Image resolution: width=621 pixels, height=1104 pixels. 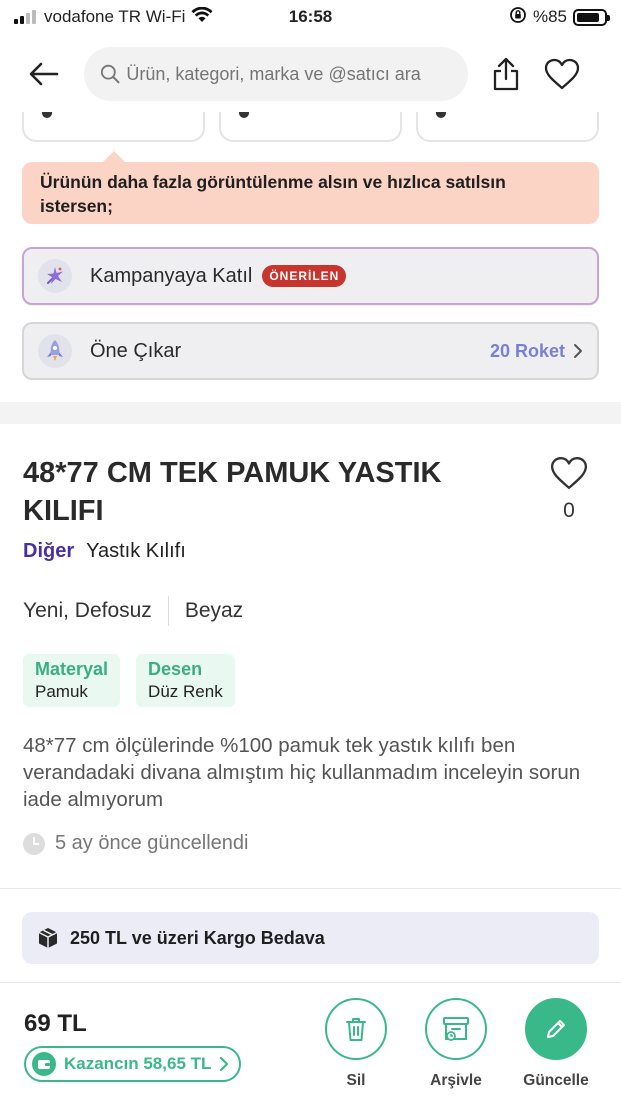 What do you see at coordinates (44, 1064) in the screenshot?
I see `wallet-icon` at bounding box center [44, 1064].